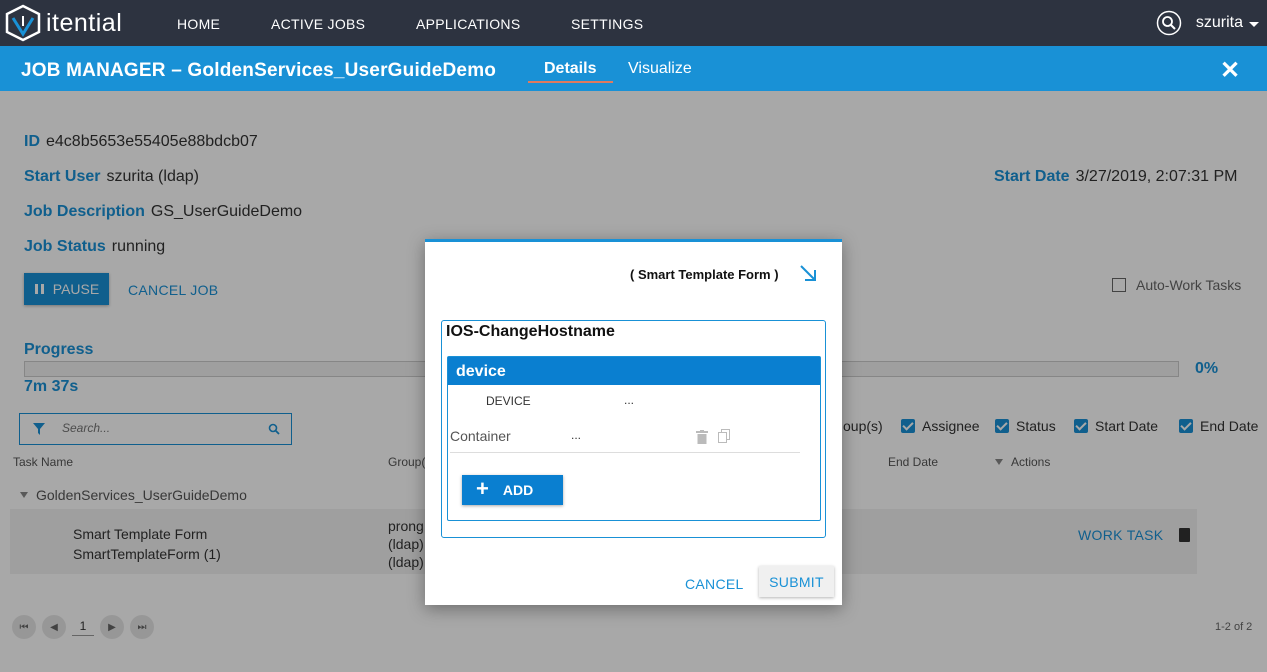 This screenshot has width=1267, height=672. I want to click on add-button: + ADD, so click(512, 490).